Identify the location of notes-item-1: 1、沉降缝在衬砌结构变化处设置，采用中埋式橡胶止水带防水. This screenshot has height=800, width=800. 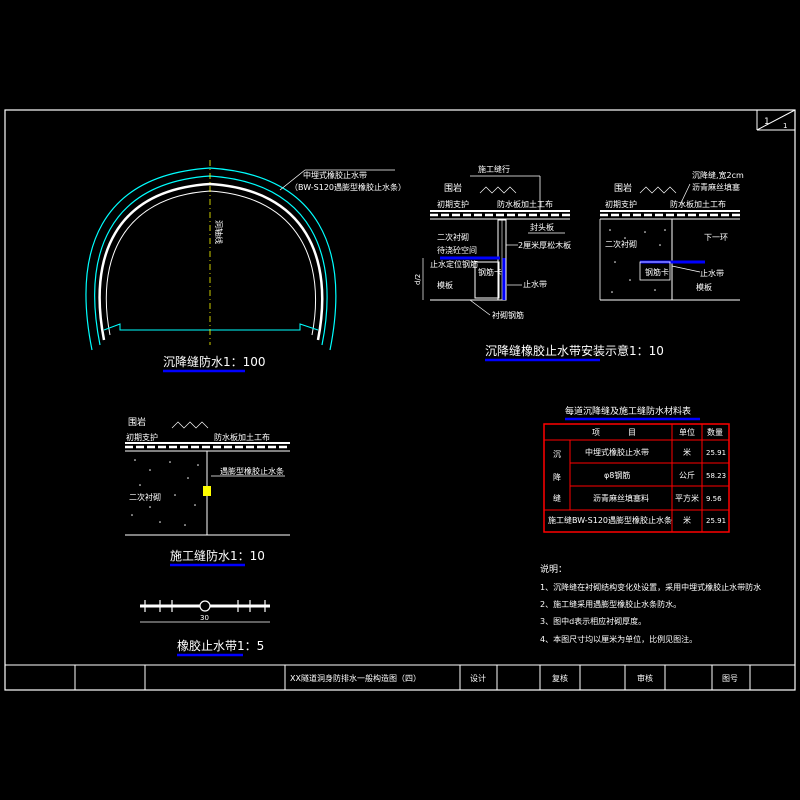
(650, 587).